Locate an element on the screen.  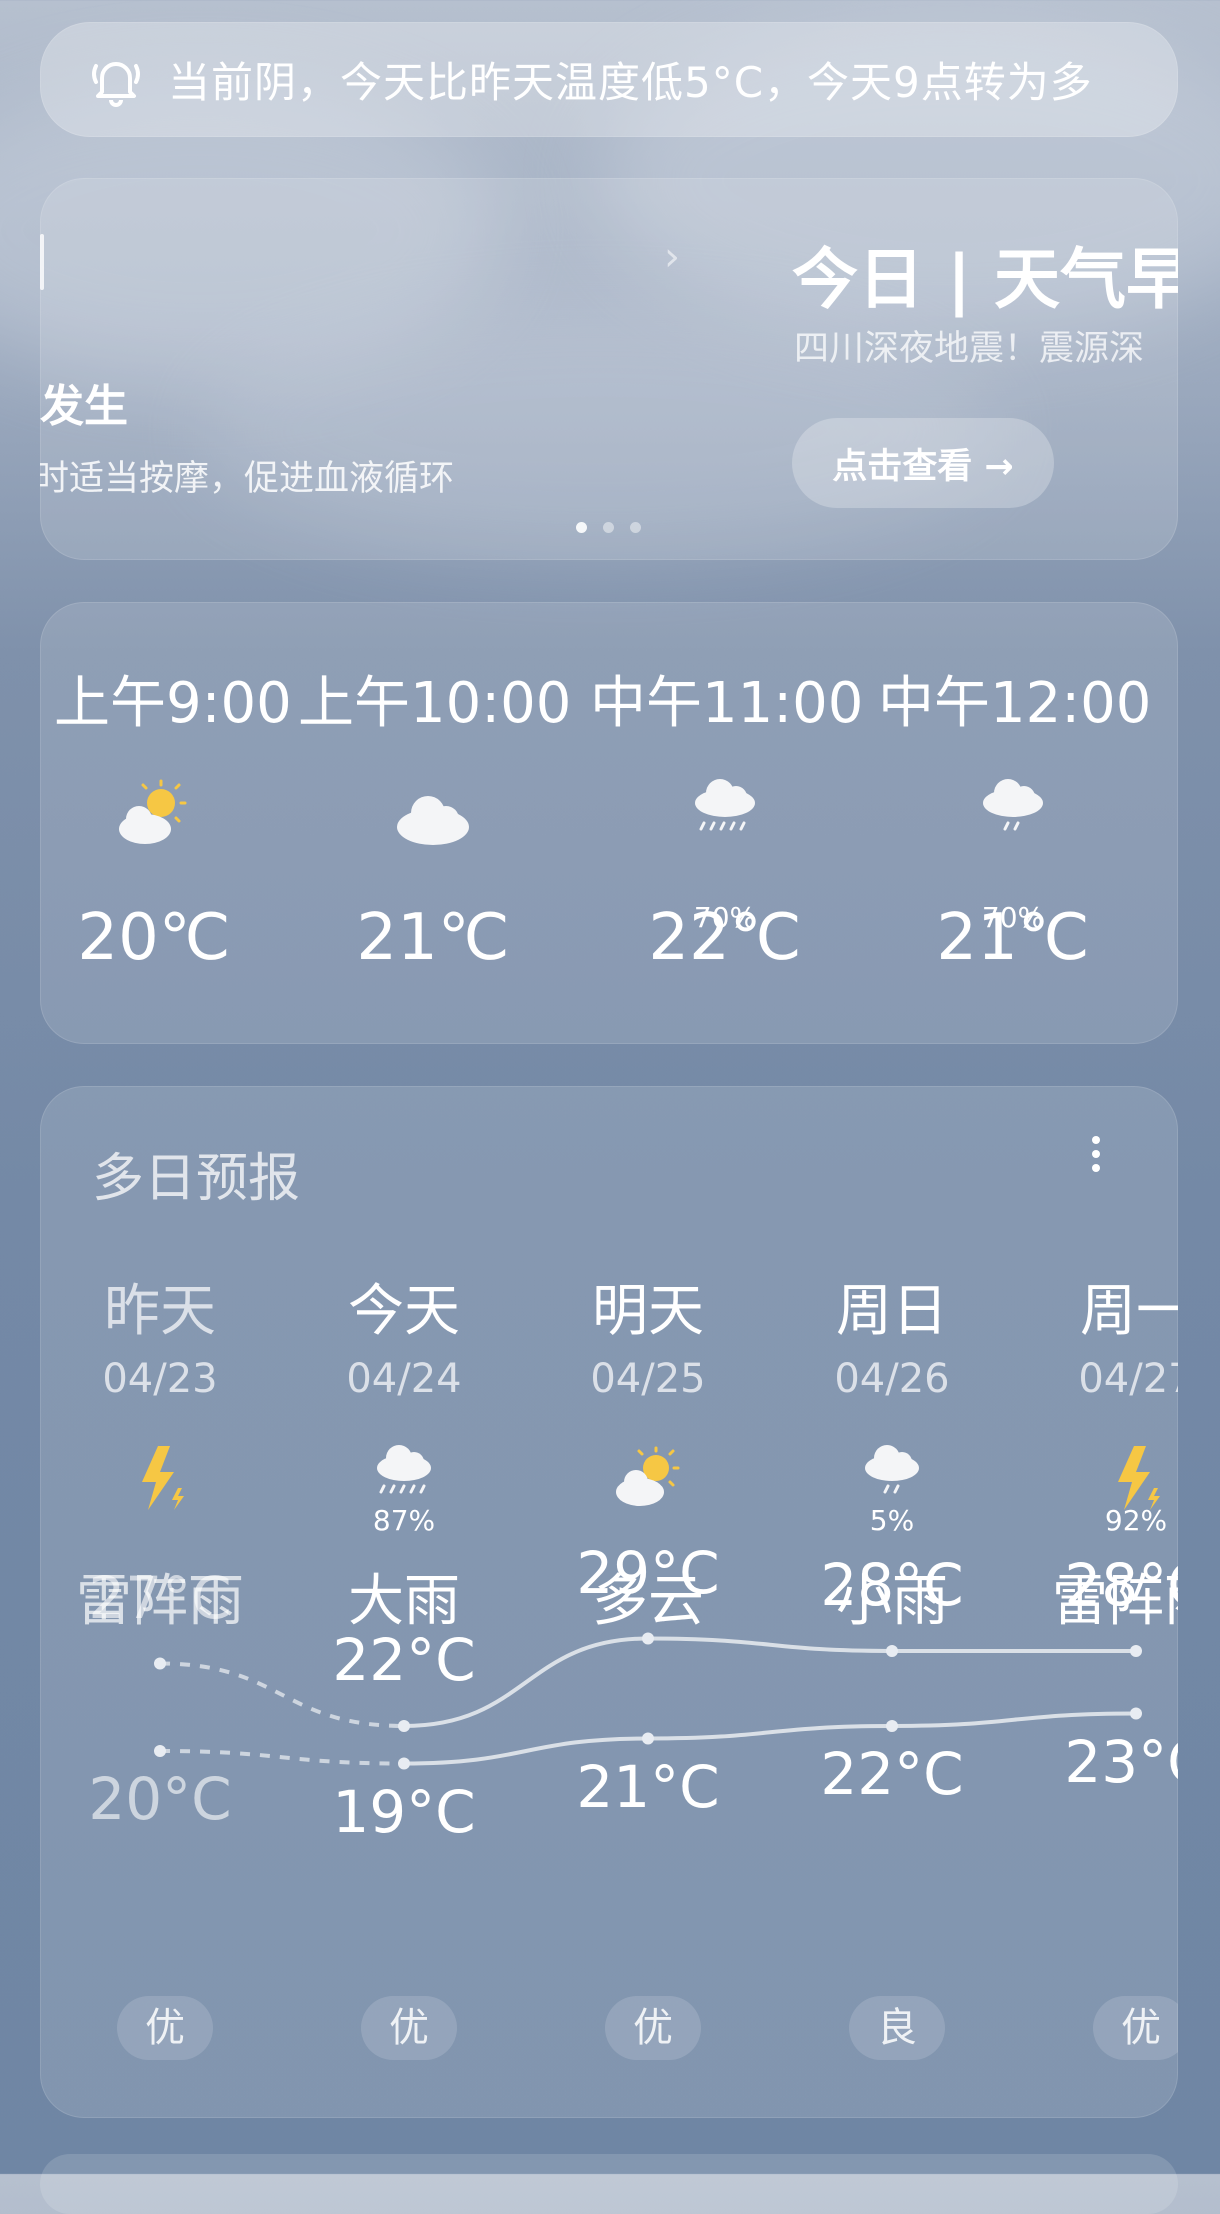
precipitation-probability: 5% is located at coordinates (892, 1520).